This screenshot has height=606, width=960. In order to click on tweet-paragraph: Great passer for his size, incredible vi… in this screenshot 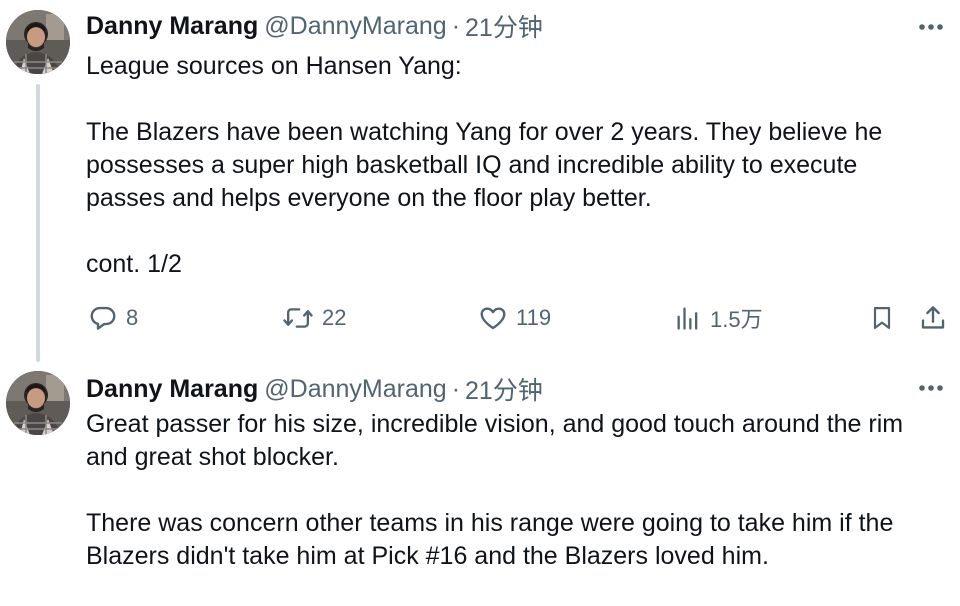, I will do `click(498, 440)`.